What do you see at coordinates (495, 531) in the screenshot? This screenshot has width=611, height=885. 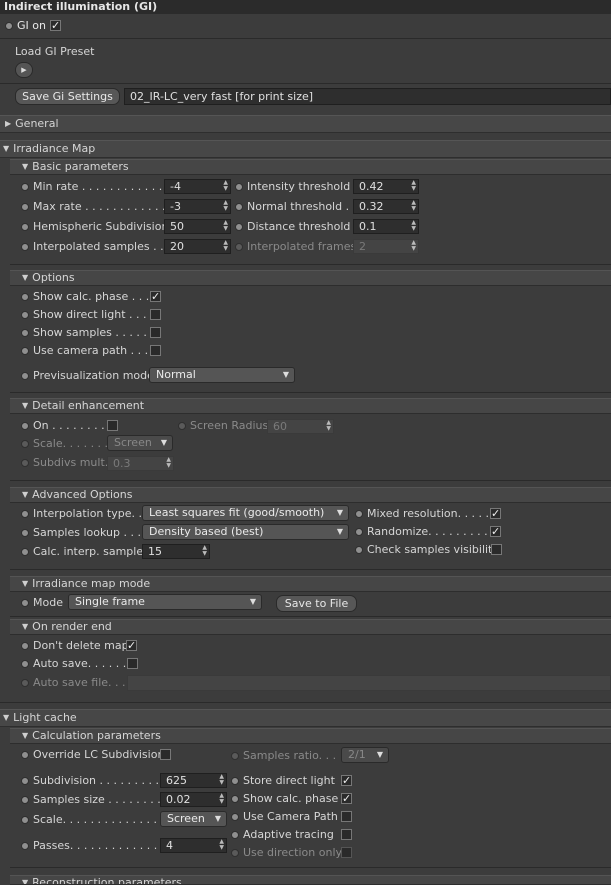 I see `randomize-checkbox: ✓` at bounding box center [495, 531].